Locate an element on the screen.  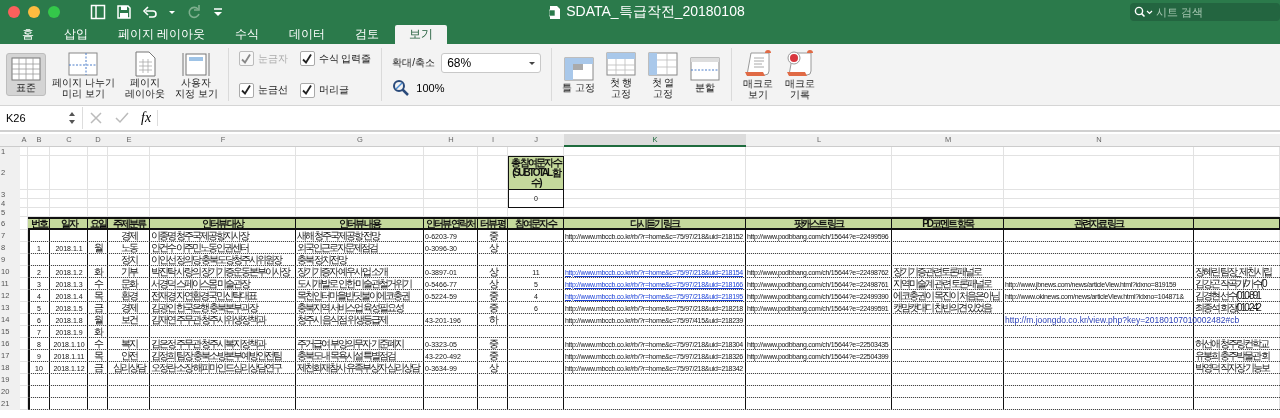
table-cell-text: 제천화재참사 유족부상자 심리상담 is located at coordinates (358, 368).